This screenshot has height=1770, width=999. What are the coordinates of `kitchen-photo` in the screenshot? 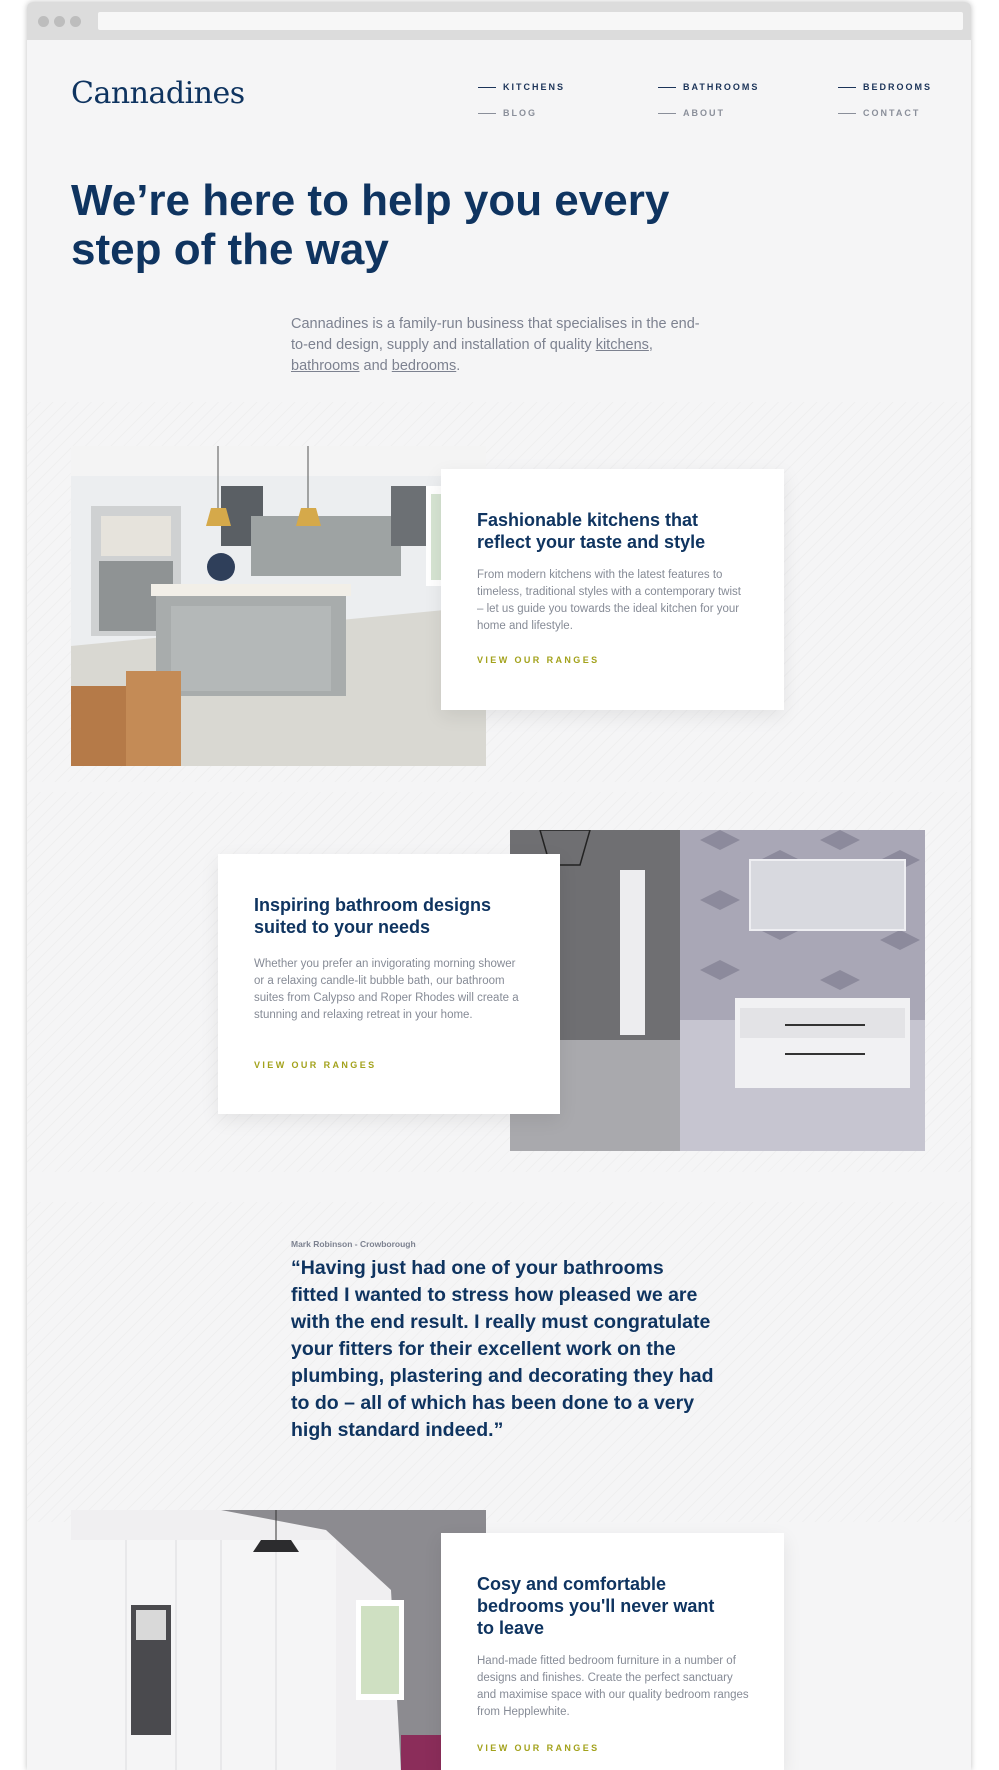 It's located at (278, 606).